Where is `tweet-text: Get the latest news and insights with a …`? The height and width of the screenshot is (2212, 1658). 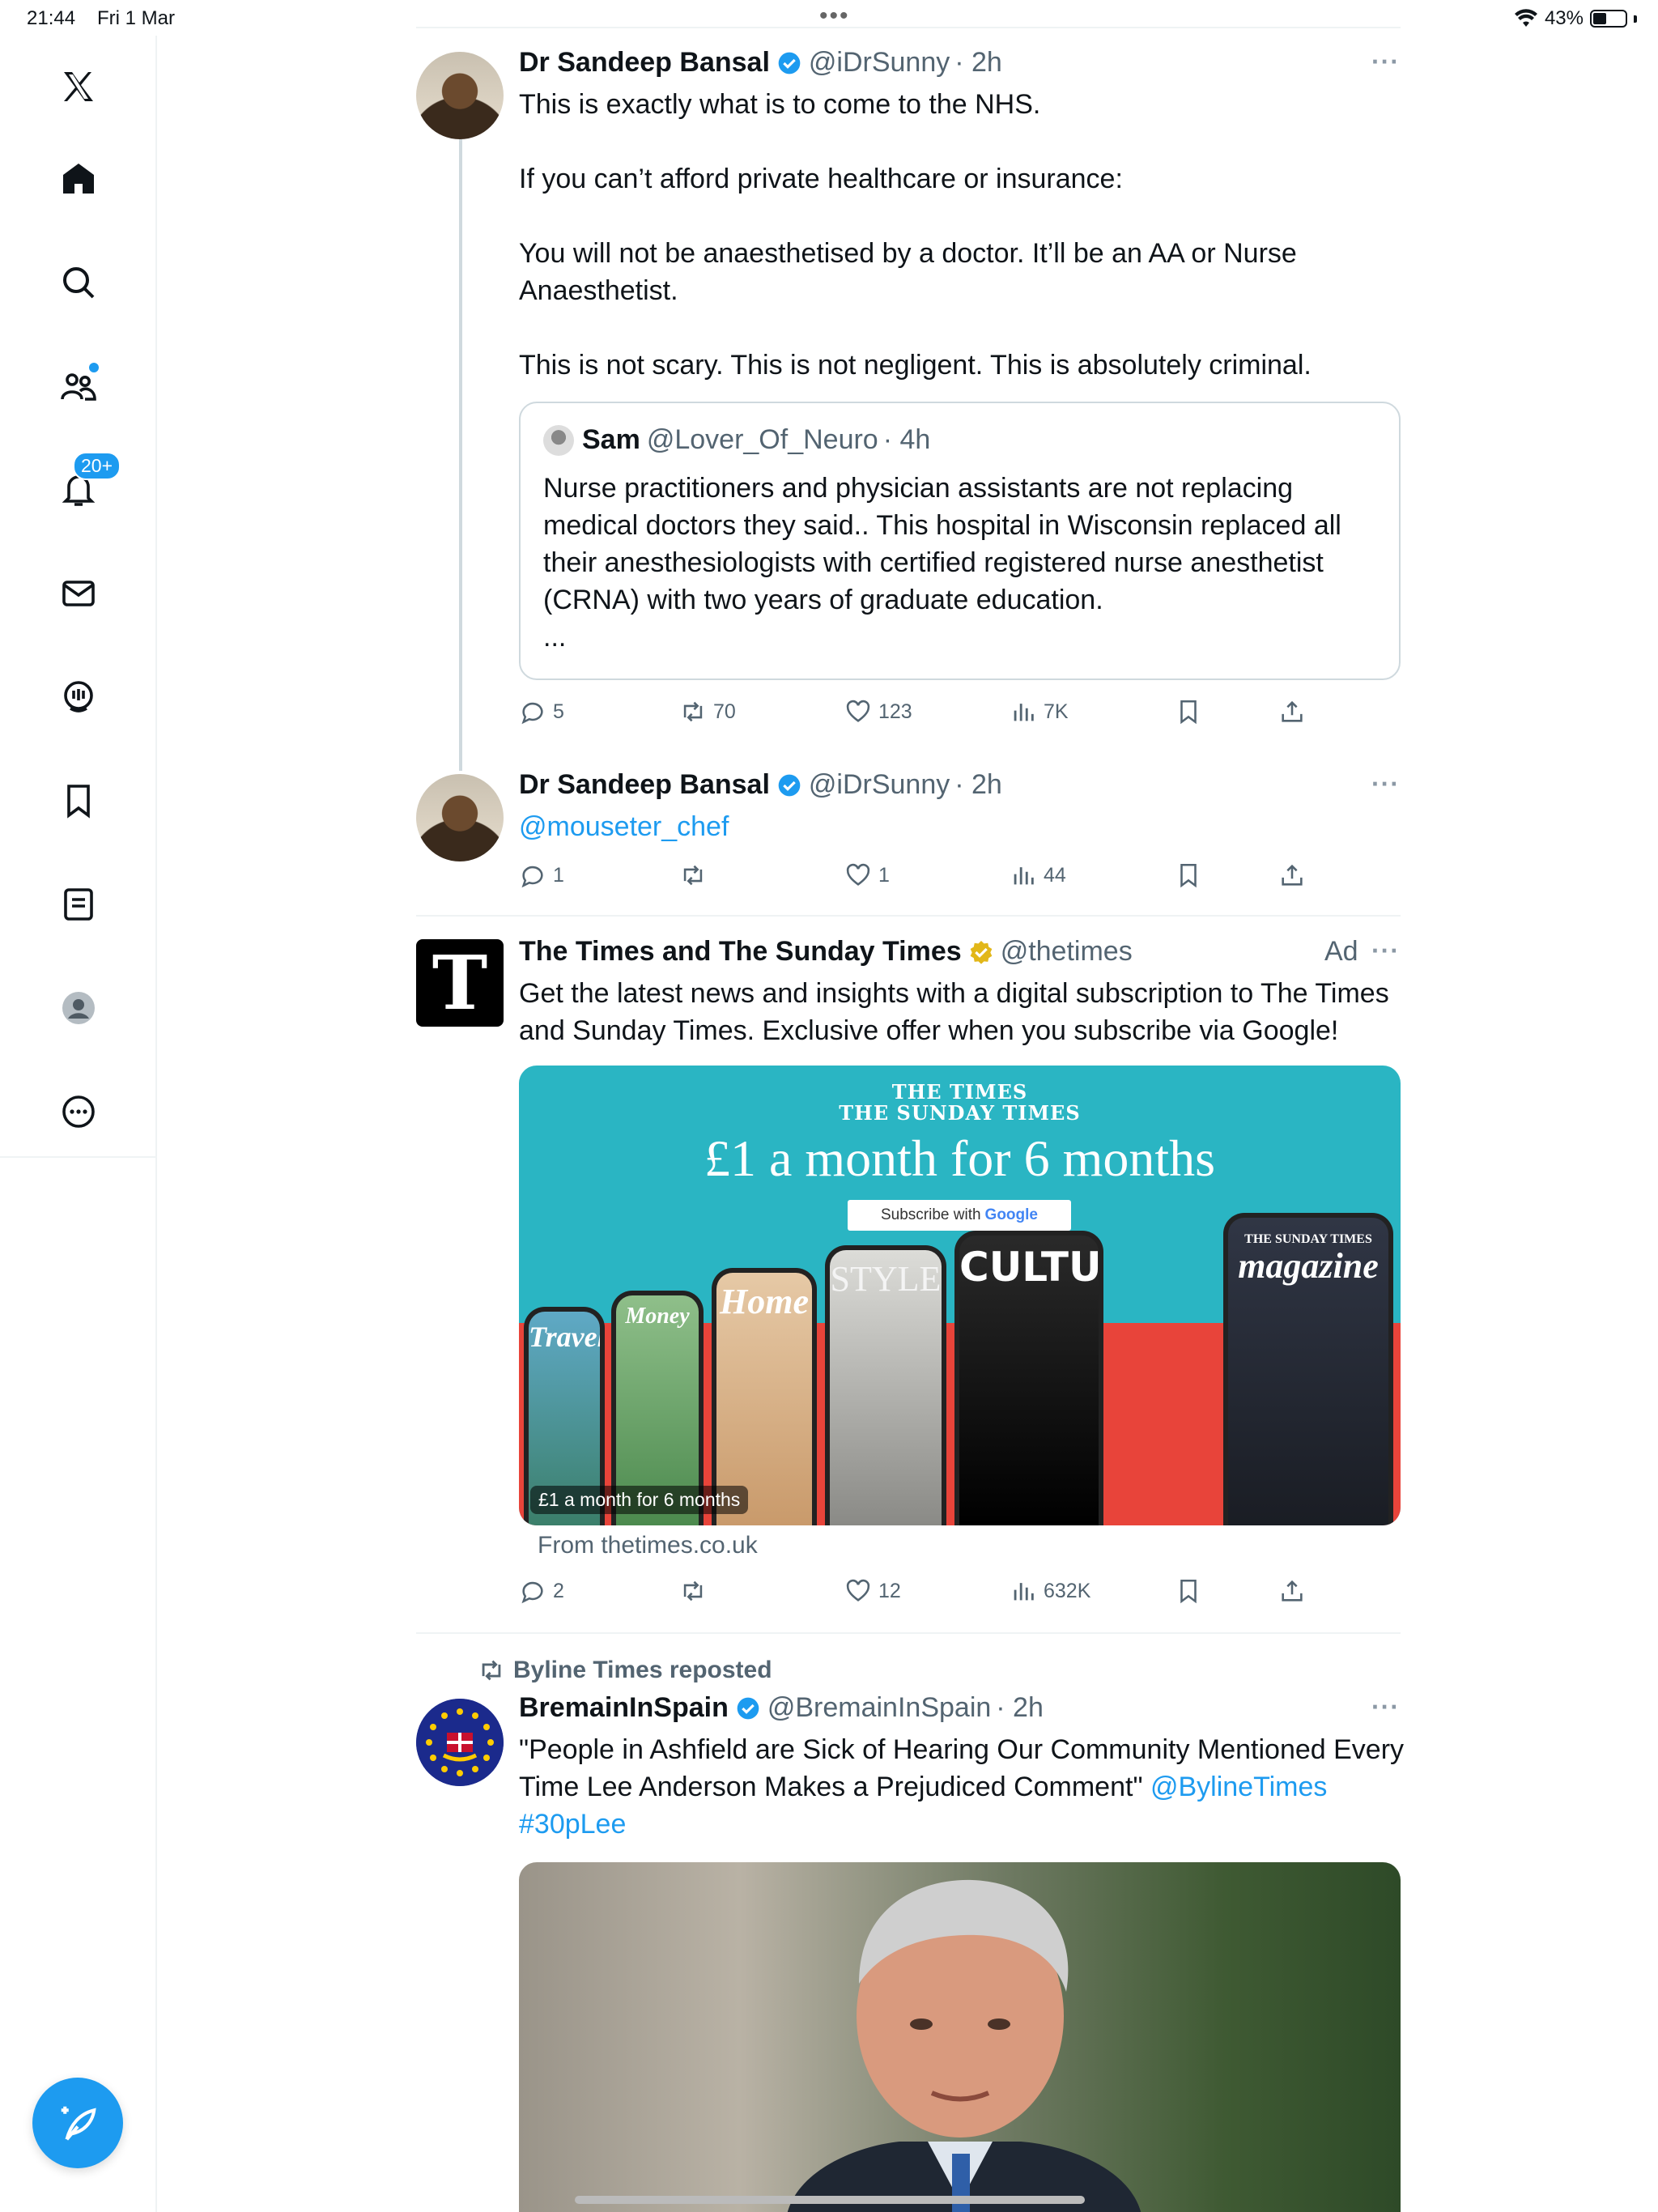
tweet-text: Get the latest news and insights with a … is located at coordinates (954, 1012).